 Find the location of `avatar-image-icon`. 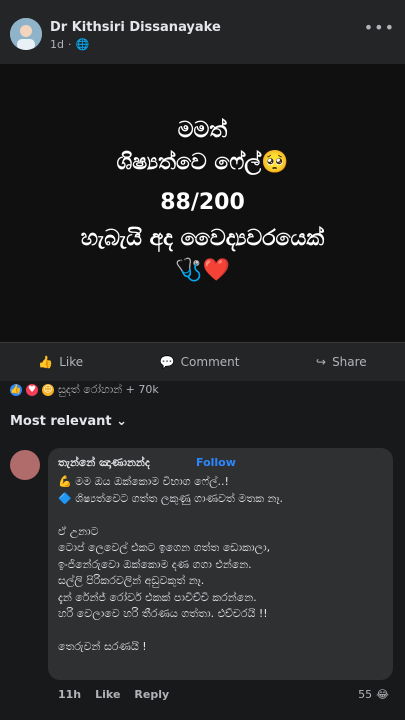

avatar-image-icon is located at coordinates (26, 34).